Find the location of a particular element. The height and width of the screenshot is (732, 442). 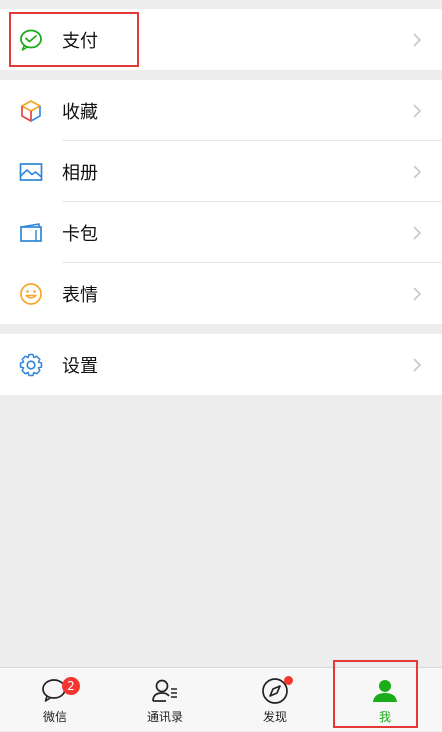

menu-item-album: 相册 is located at coordinates (221, 171).